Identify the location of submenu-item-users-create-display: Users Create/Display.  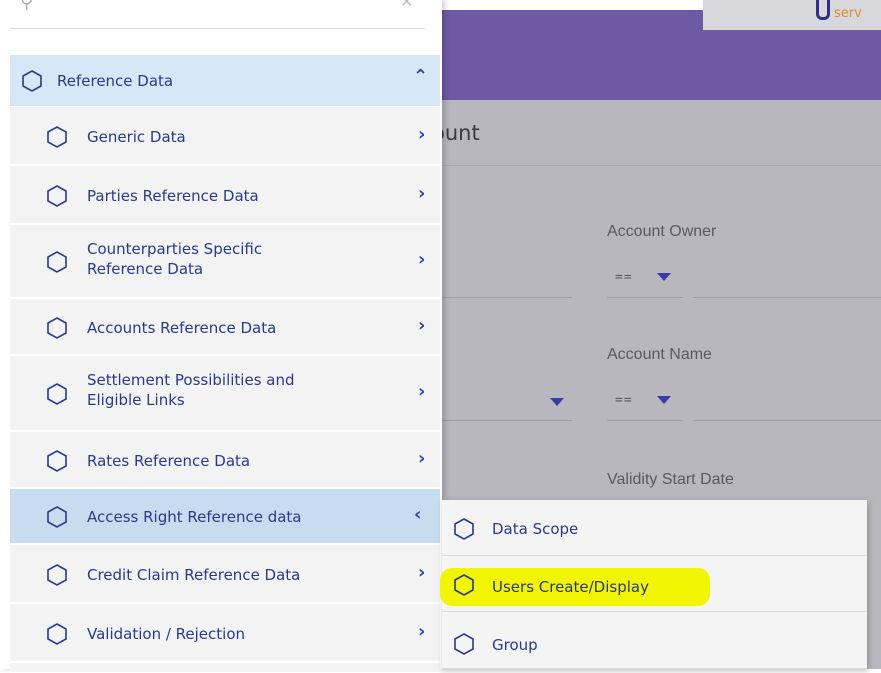
(654, 584).